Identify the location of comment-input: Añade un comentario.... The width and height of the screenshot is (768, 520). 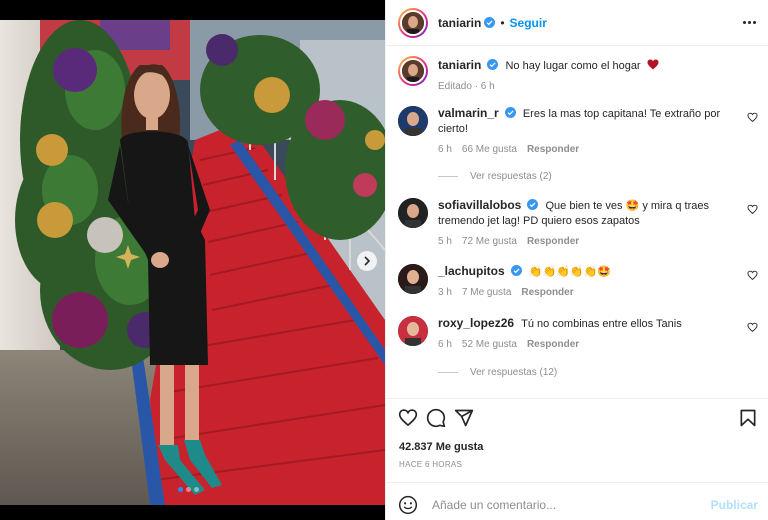
(494, 505).